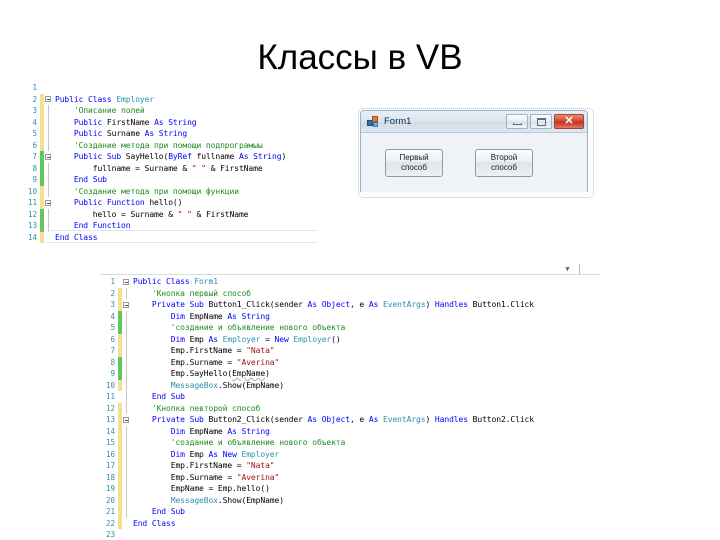 The width and height of the screenshot is (720, 540). I want to click on code-line: 12 'Кнопка певторой способ, so click(350, 408).